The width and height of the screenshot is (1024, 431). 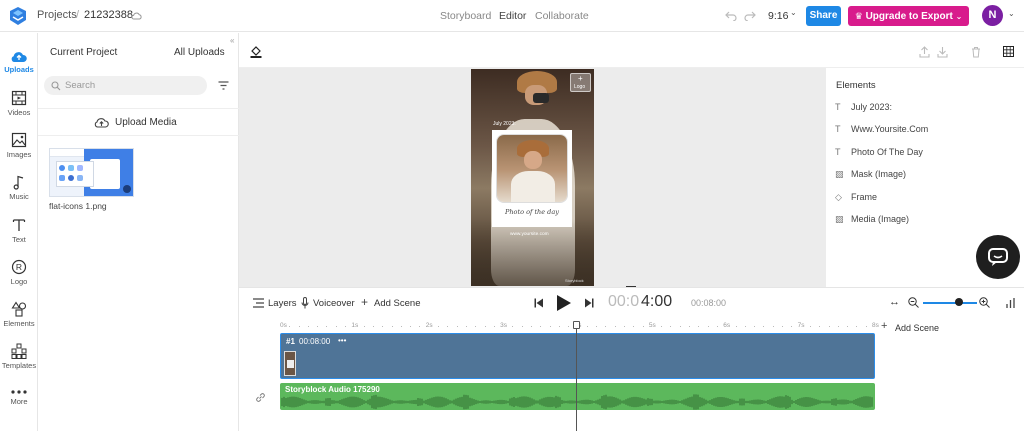 What do you see at coordinates (282, 303) in the screenshot?
I see `layers-button: Layers` at bounding box center [282, 303].